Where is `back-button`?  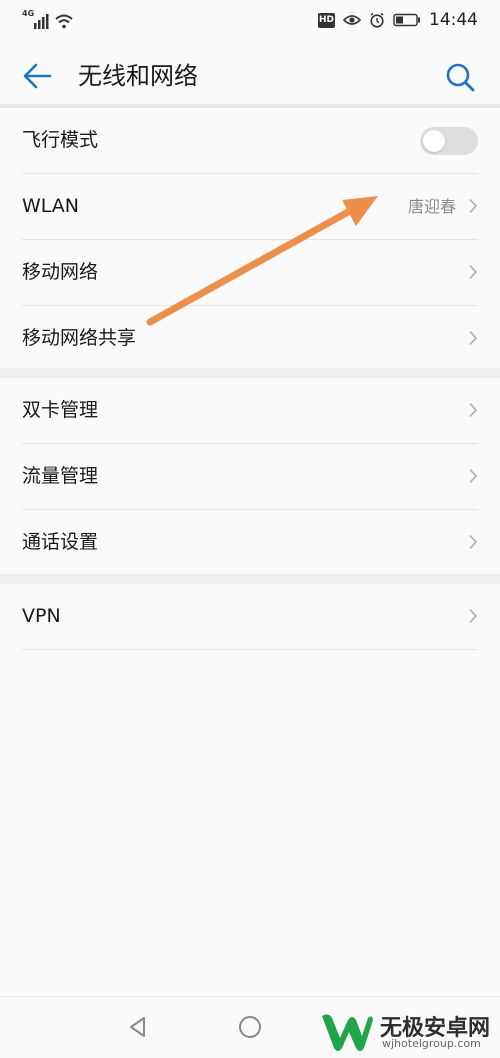
back-button is located at coordinates (38, 76).